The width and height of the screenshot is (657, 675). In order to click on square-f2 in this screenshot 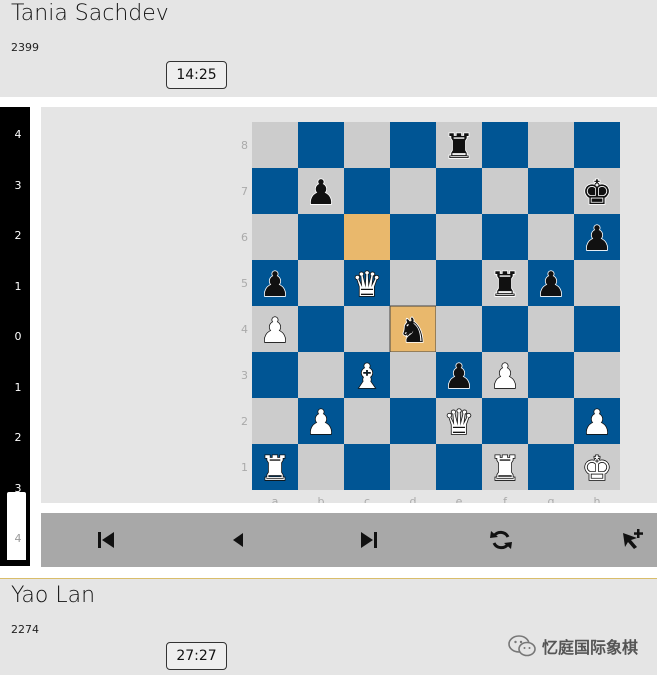, I will do `click(505, 421)`.